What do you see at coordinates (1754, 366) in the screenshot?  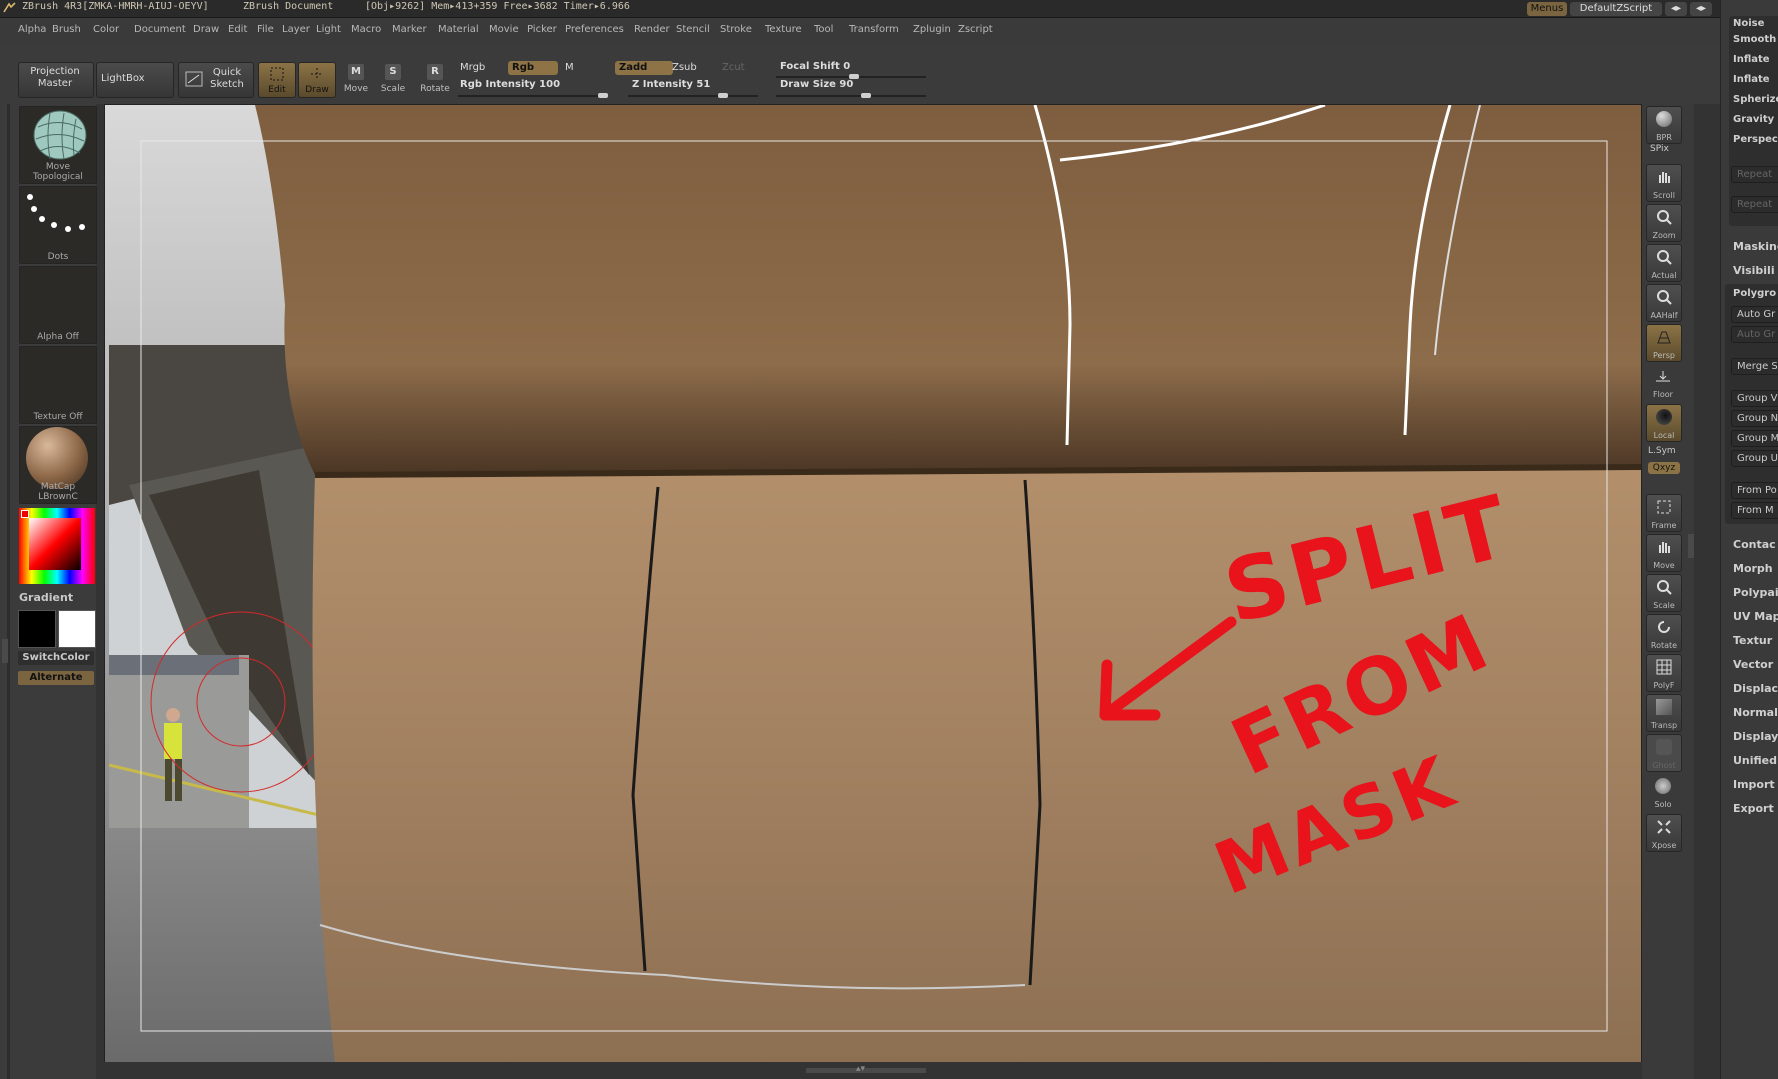 I see `merge-button: Merge S` at bounding box center [1754, 366].